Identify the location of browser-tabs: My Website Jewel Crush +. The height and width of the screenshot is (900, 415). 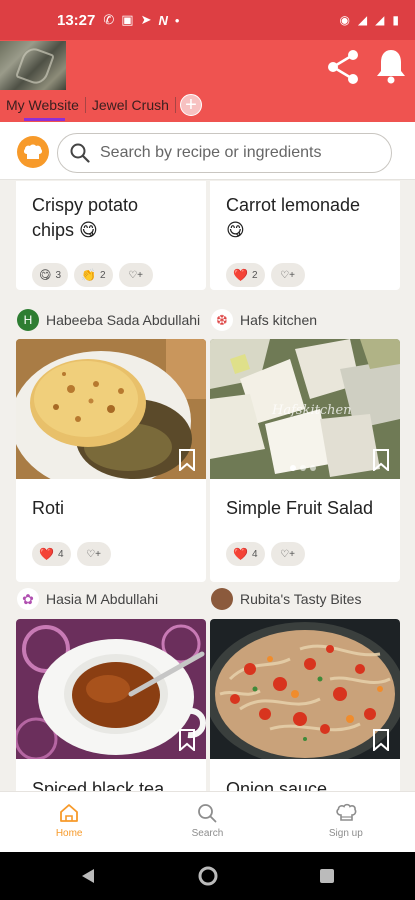
(101, 106).